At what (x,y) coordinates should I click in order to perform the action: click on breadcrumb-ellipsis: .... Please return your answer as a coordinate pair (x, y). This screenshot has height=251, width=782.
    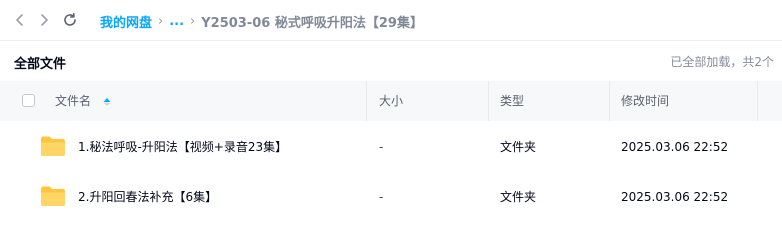
    Looking at the image, I should click on (176, 21).